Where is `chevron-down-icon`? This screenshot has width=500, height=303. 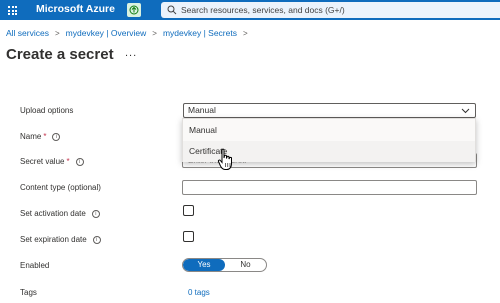
chevron-down-icon is located at coordinates (465, 111).